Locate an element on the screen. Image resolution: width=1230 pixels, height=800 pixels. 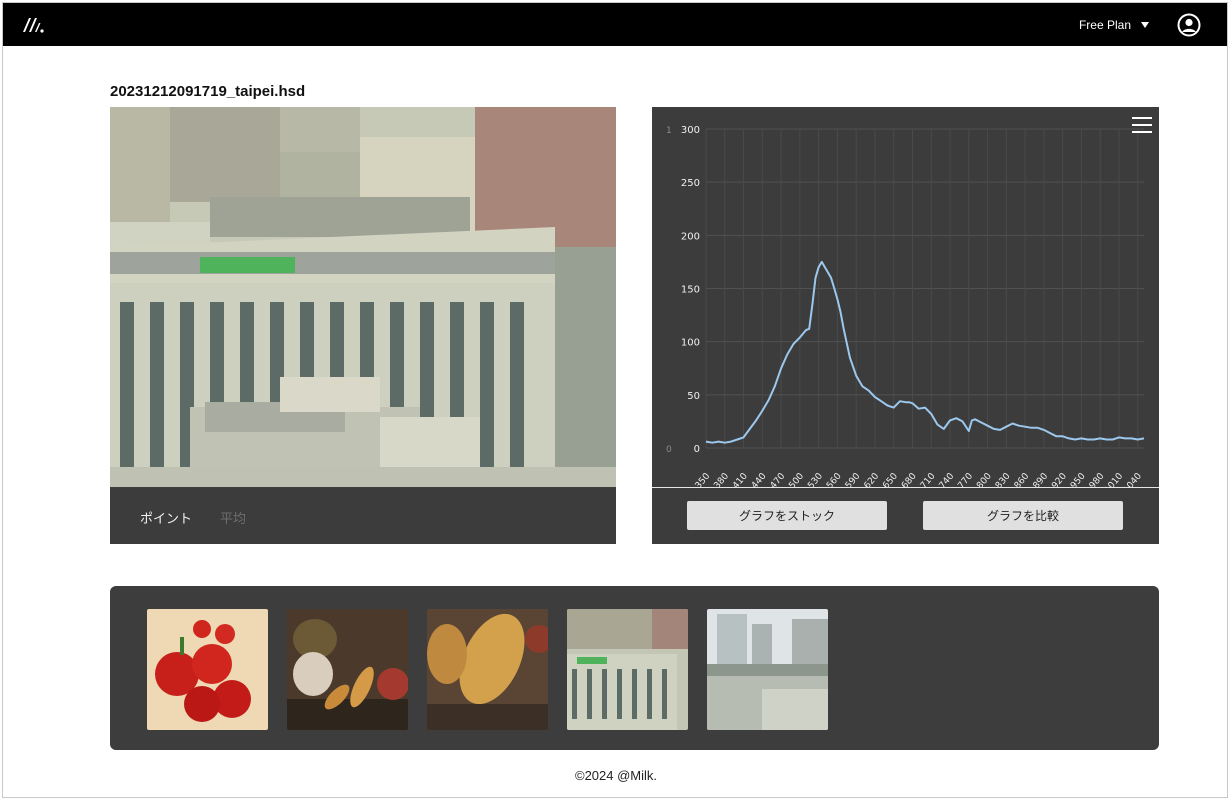
plan-selector: Free Plan is located at coordinates (1114, 25).